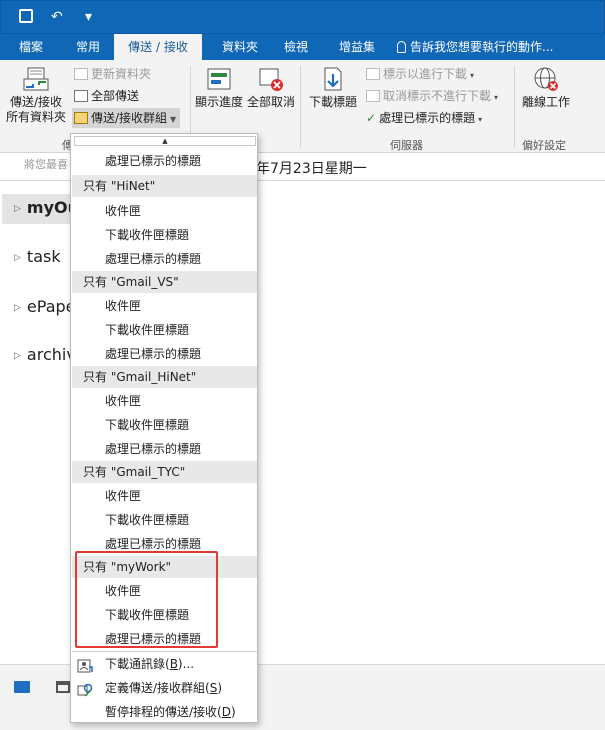 This screenshot has height=730, width=605. I want to click on send-receive-groups-label: 傳送/接收群組, so click(129, 118).